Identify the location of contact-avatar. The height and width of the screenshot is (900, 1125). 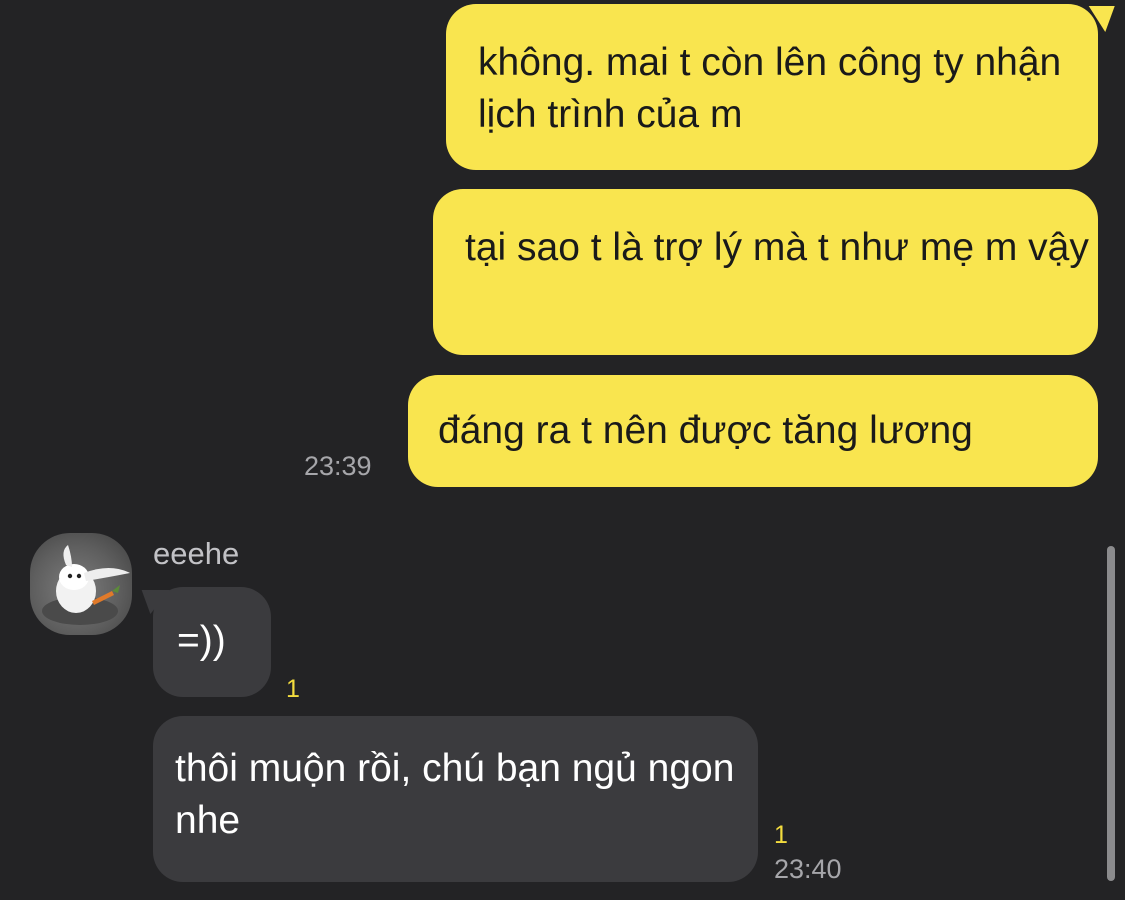
(81, 584).